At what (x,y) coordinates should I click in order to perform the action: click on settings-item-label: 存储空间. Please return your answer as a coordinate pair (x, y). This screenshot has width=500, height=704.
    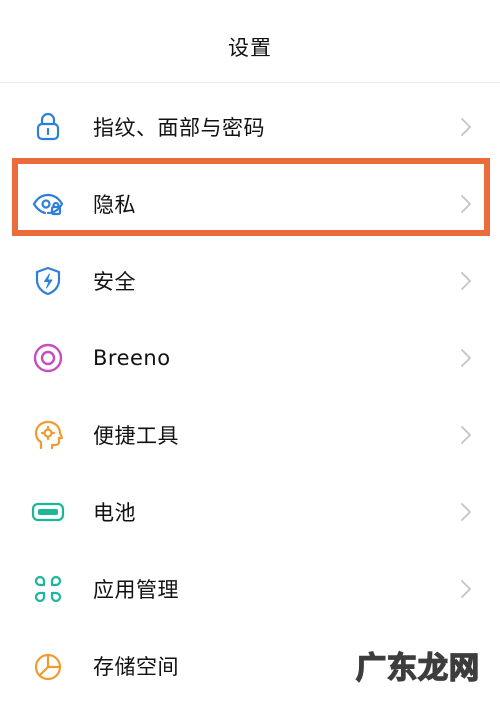
    Looking at the image, I should click on (136, 667).